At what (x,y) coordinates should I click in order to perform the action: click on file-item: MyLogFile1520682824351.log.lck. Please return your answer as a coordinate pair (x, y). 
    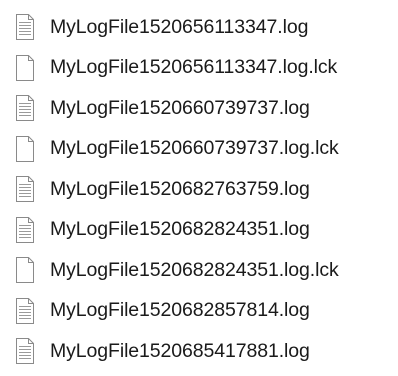
    Looking at the image, I should click on (199, 270).